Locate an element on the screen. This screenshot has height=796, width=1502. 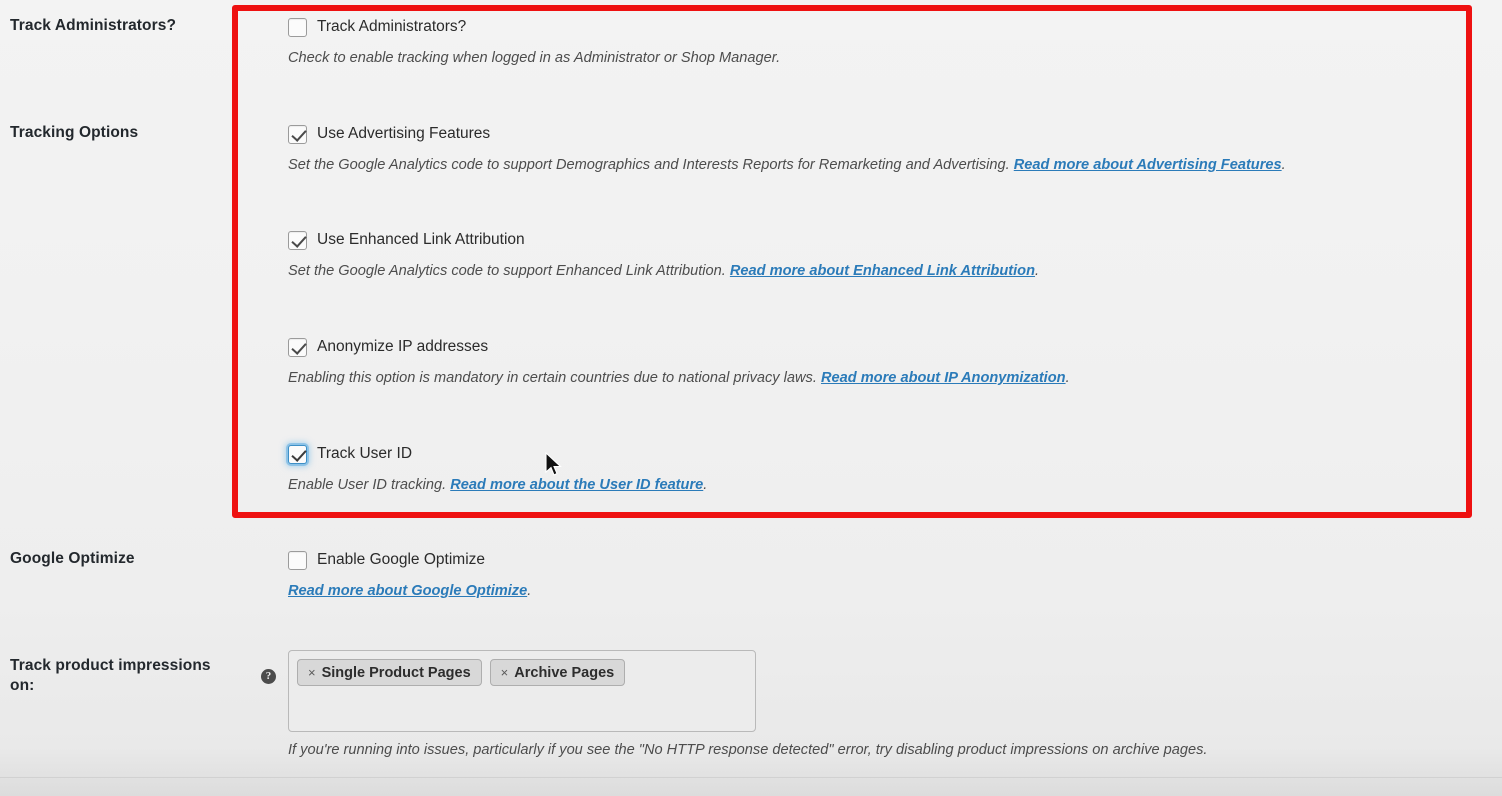
link-read-more-user-id-feature: Read more about the User ID feature is located at coordinates (576, 485).